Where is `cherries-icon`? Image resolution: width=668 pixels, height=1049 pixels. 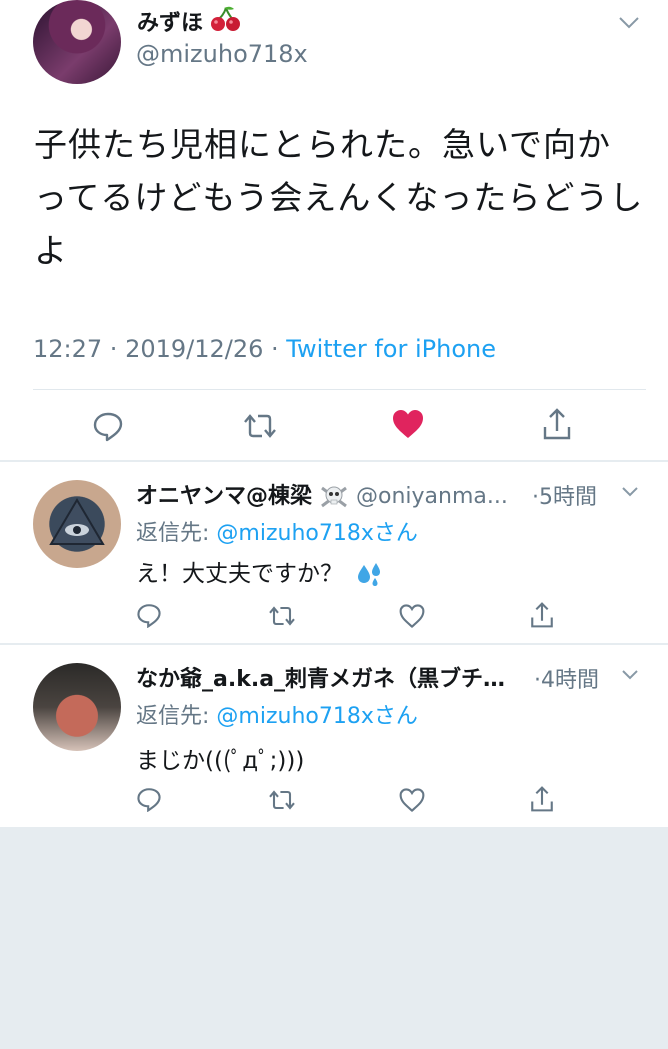
cherries-icon is located at coordinates (225, 18).